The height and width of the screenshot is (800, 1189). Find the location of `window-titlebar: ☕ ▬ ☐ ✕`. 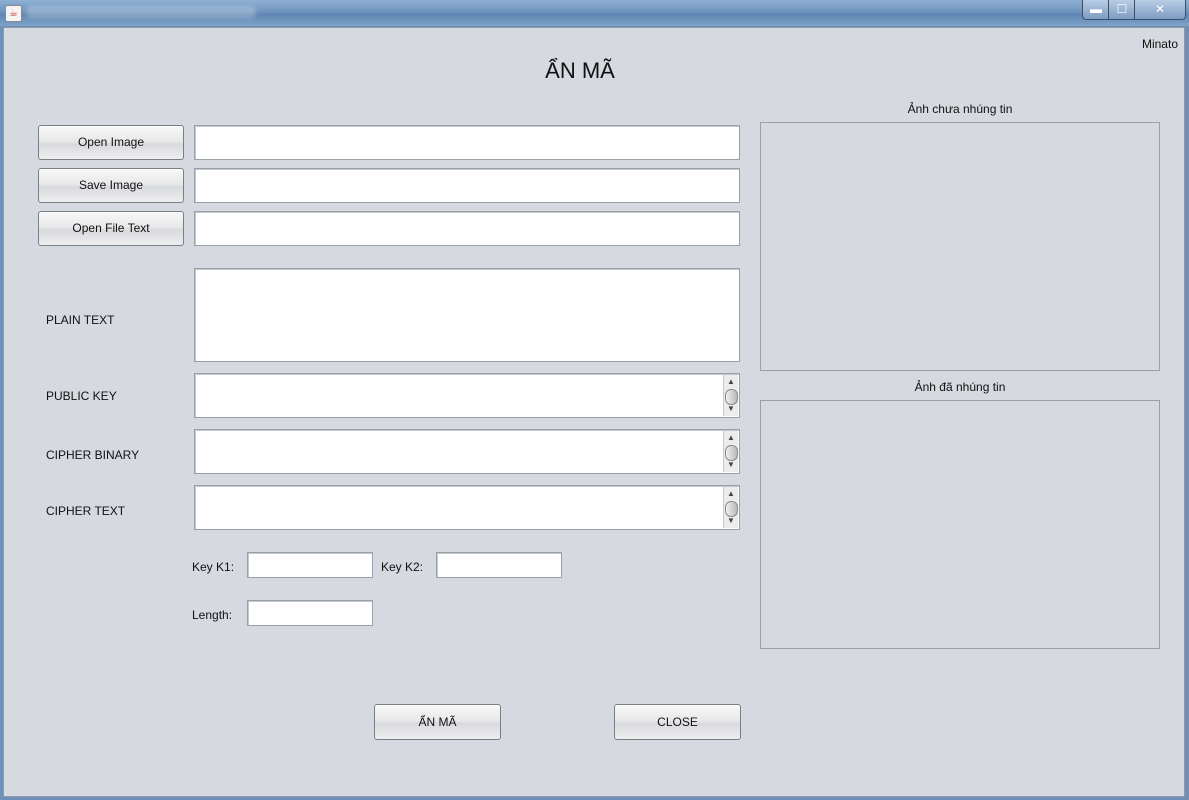

window-titlebar: ☕ ▬ ☐ ✕ is located at coordinates (594, 13).